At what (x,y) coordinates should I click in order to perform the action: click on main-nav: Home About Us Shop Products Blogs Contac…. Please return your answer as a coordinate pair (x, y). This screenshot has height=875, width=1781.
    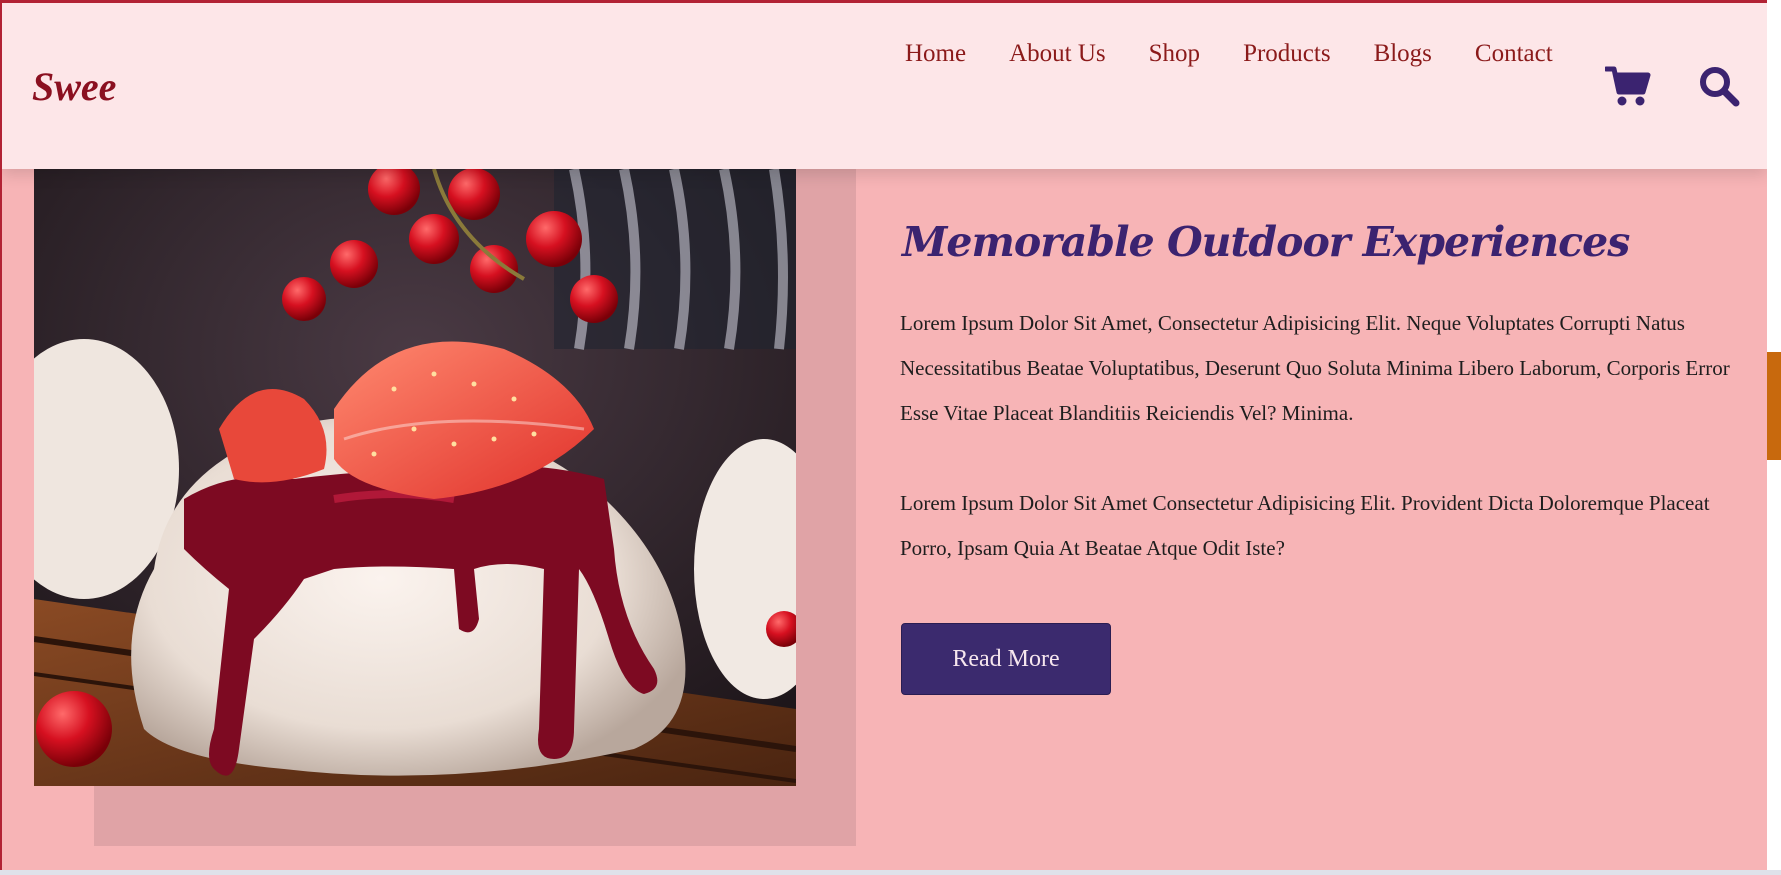
    Looking at the image, I should click on (1229, 54).